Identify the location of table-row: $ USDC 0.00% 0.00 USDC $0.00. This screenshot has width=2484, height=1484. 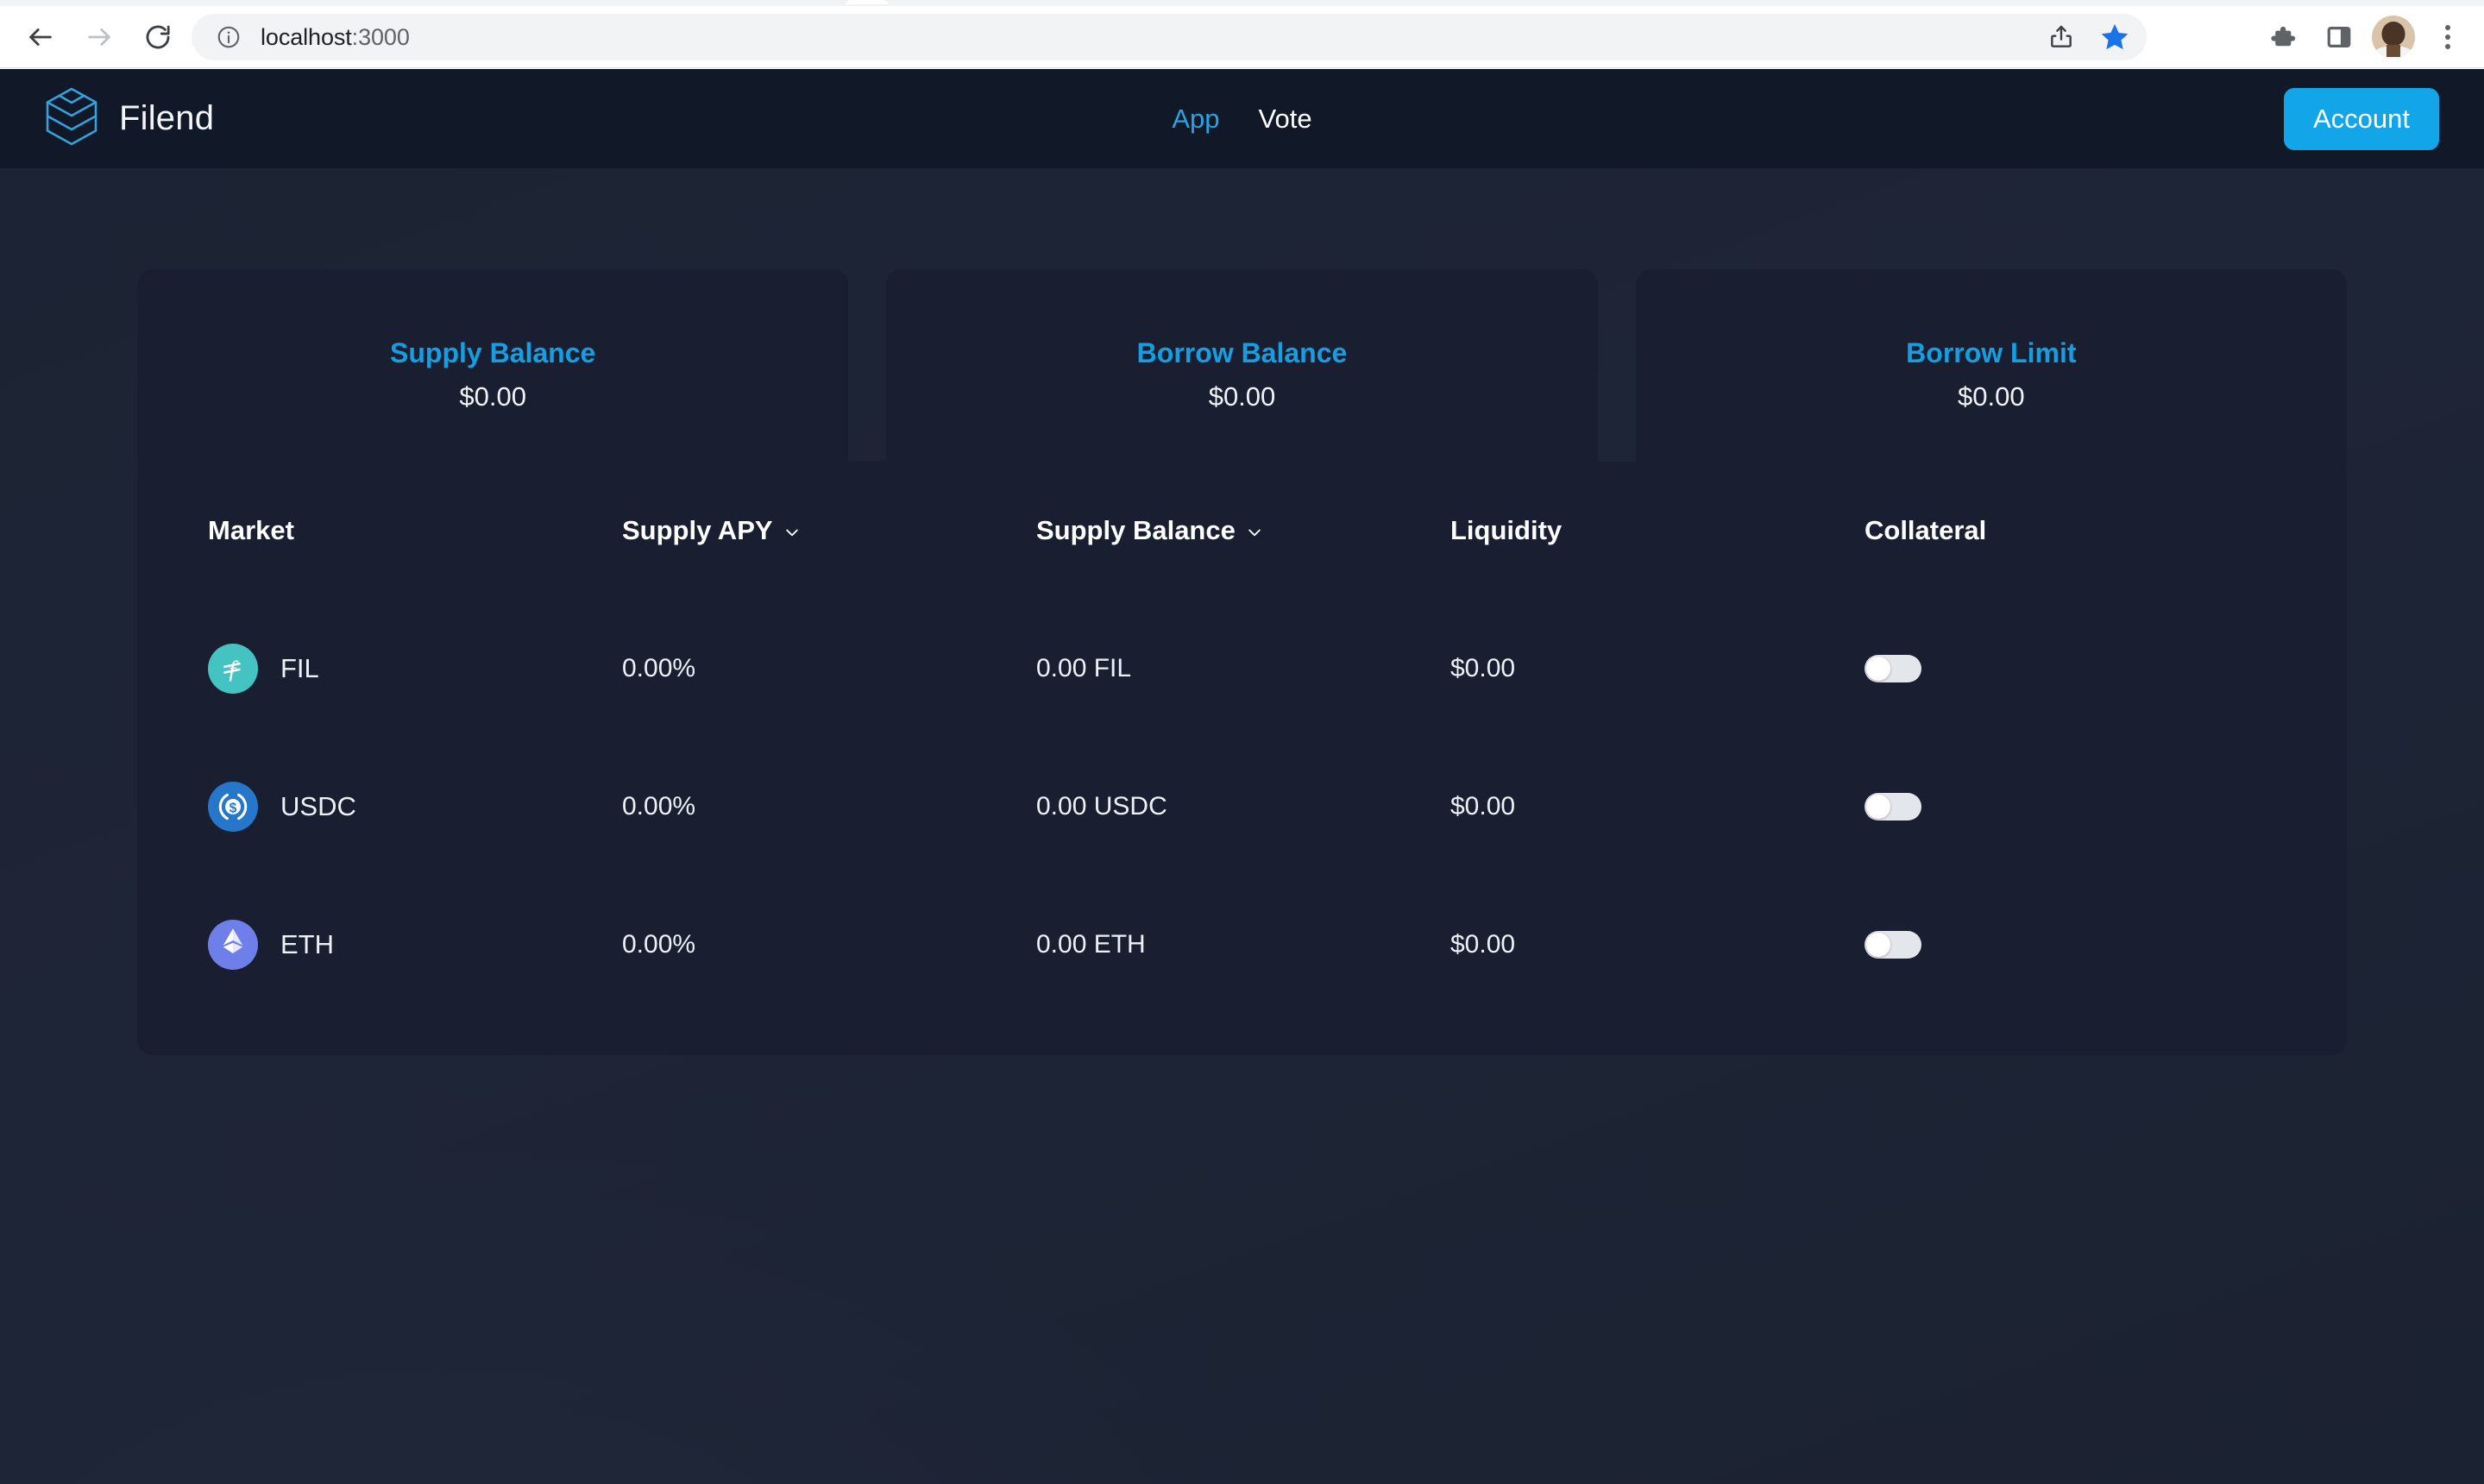
(1242, 807).